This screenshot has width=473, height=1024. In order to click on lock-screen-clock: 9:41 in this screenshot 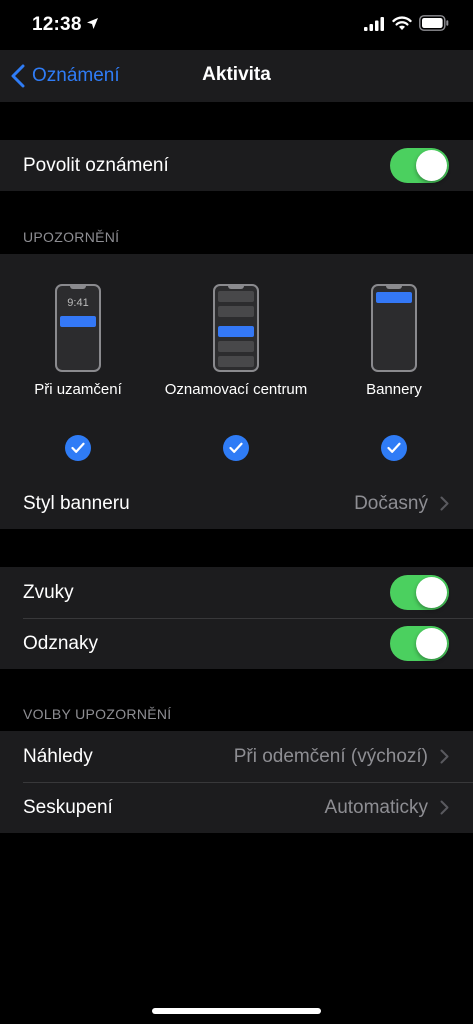, I will do `click(78, 303)`.